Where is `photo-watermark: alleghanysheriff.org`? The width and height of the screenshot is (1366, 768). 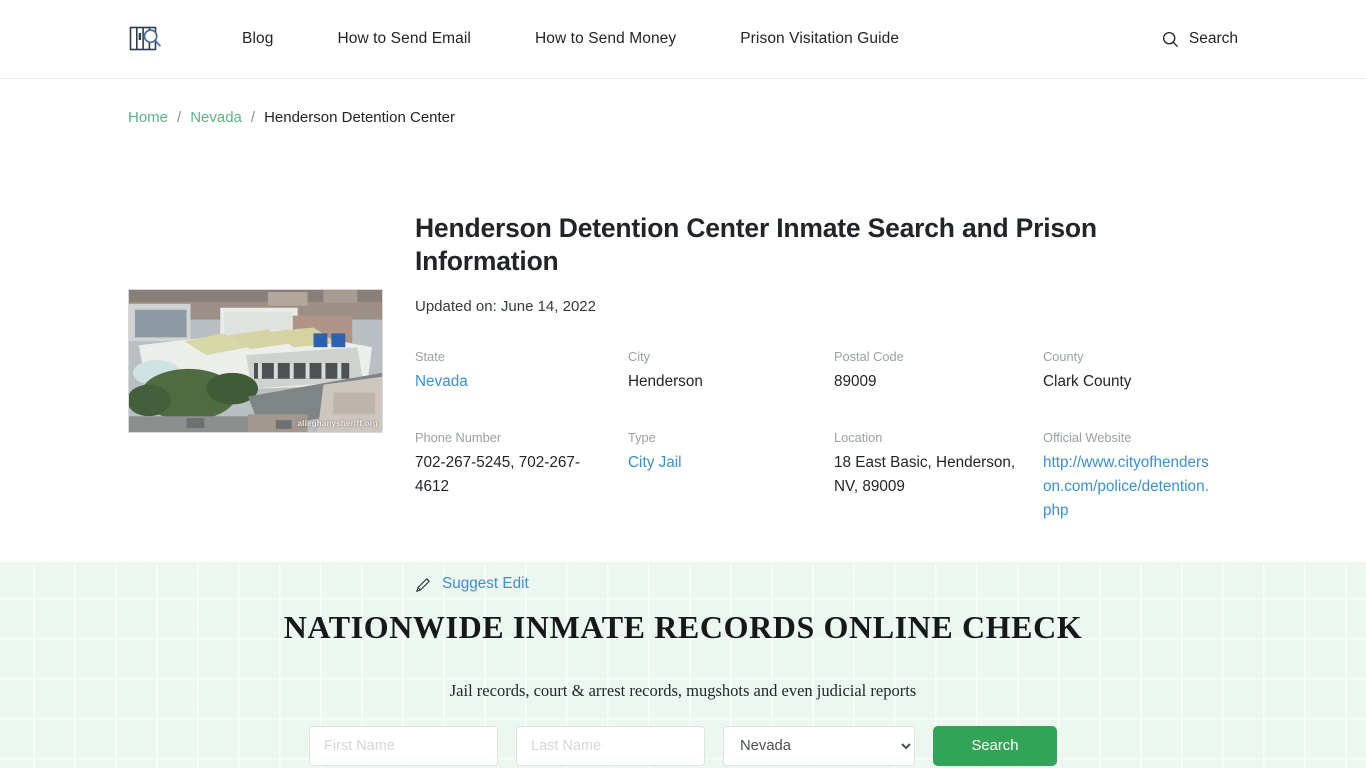
photo-watermark: alleghanysheriff.org is located at coordinates (337, 423).